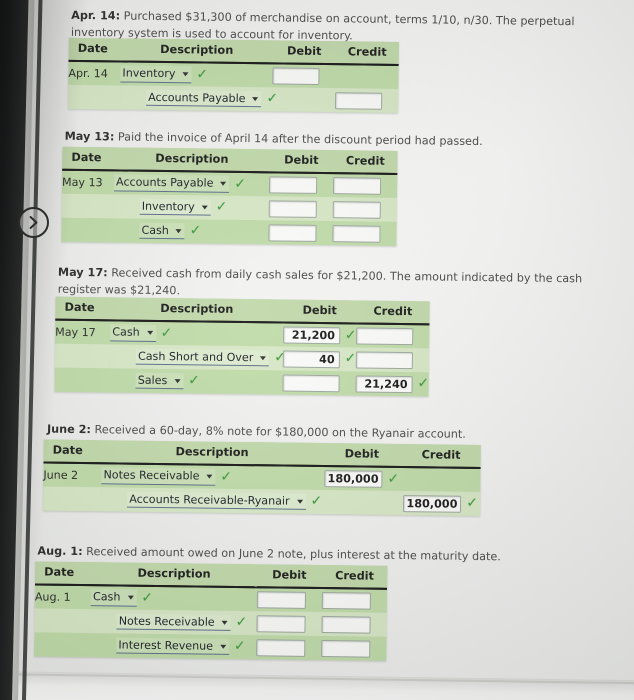 This screenshot has height=700, width=634. Describe the element at coordinates (216, 501) in the screenshot. I see `account-select: Accounts Receivable-Ryanair` at that location.